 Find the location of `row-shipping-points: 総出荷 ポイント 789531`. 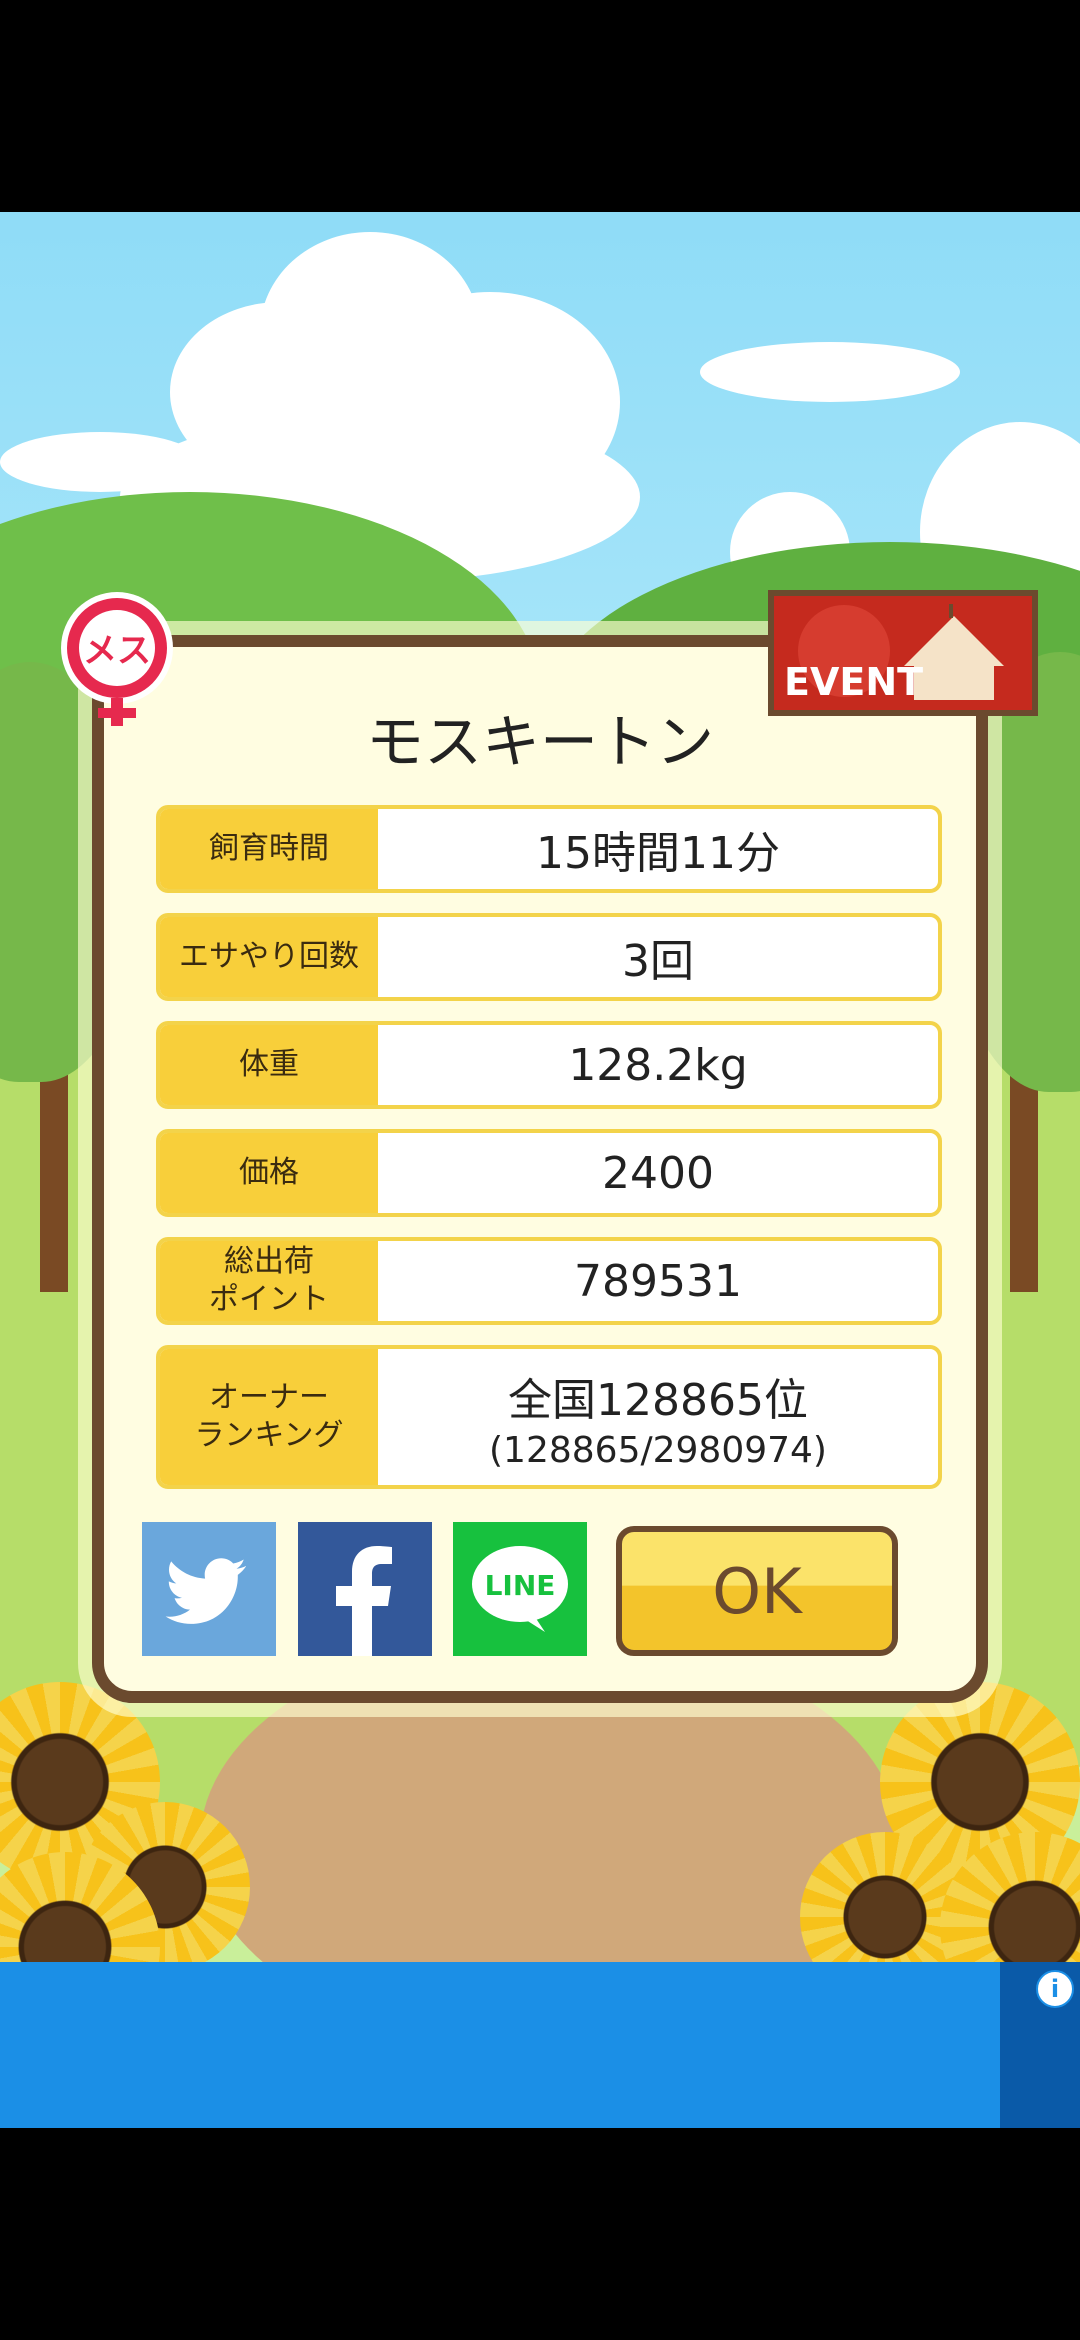

row-shipping-points: 総出荷 ポイント 789531 is located at coordinates (549, 1281).